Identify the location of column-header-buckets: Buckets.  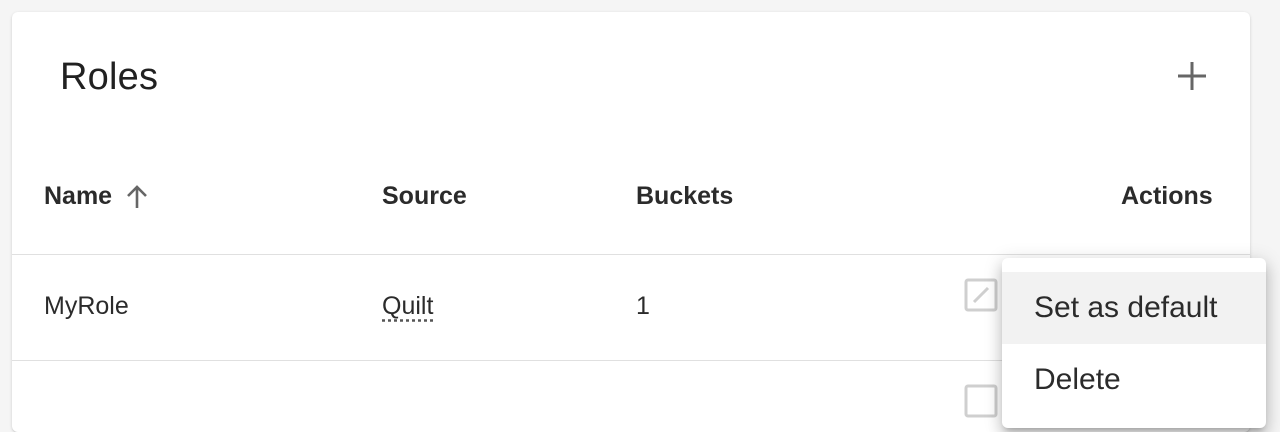
(684, 196).